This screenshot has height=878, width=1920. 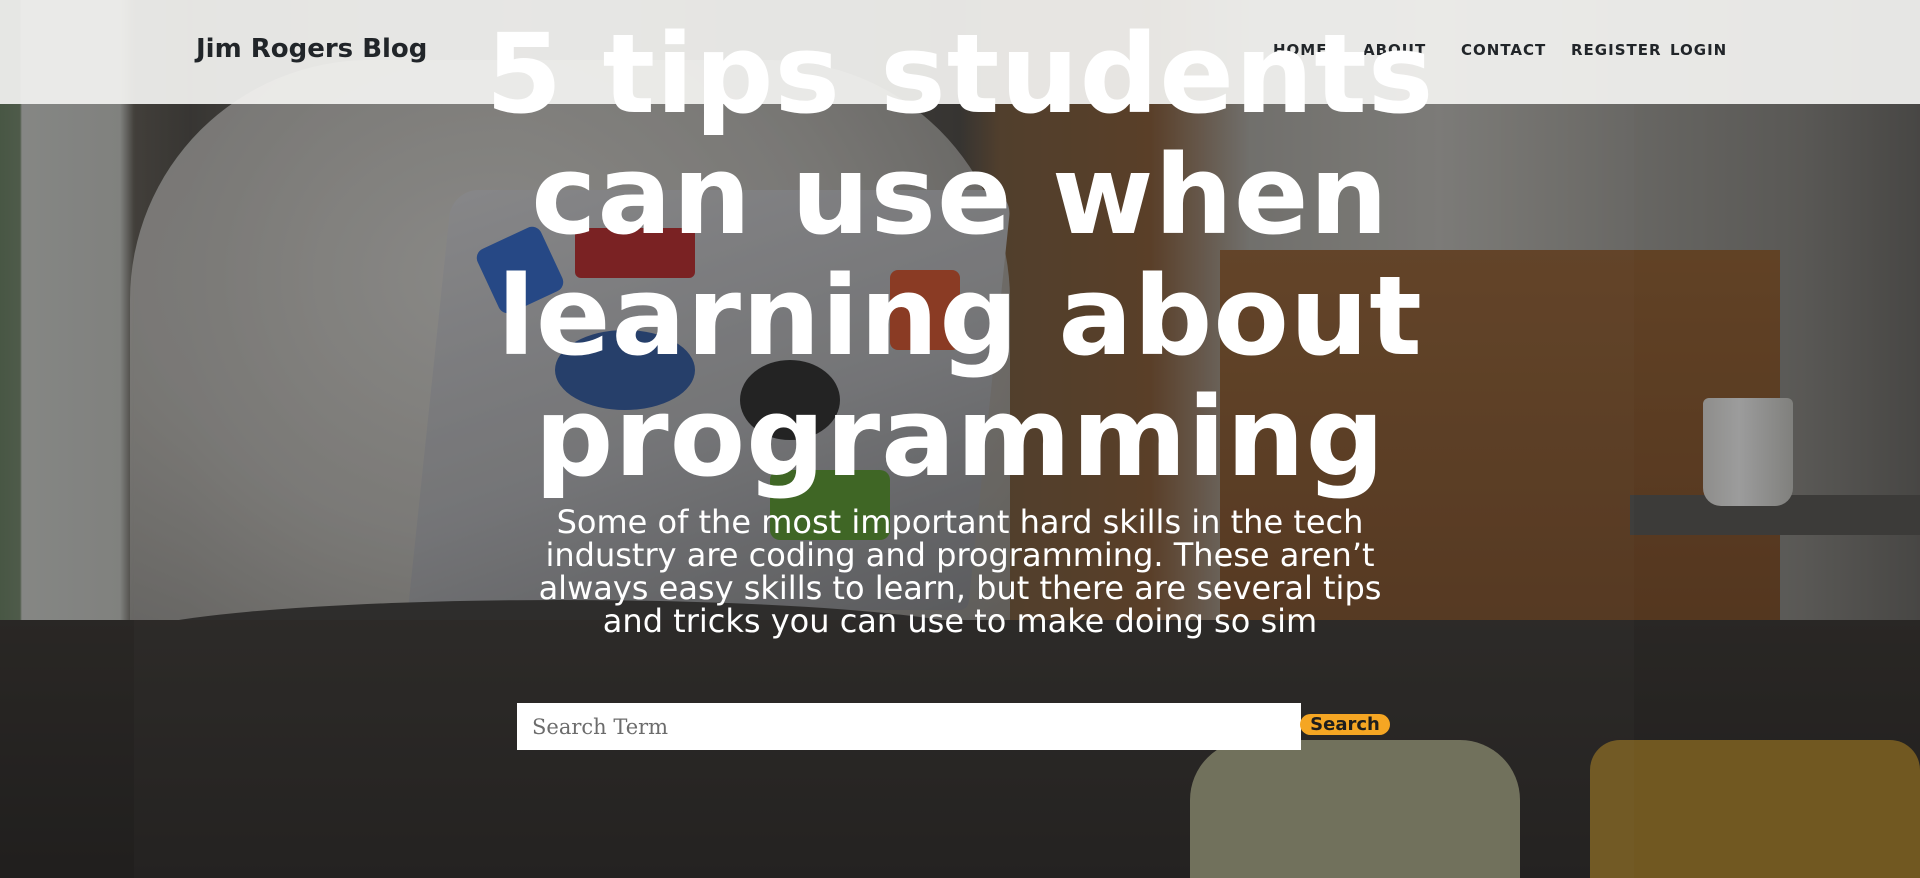 What do you see at coordinates (1616, 50) in the screenshot?
I see `nav-register-link: REGISTER` at bounding box center [1616, 50].